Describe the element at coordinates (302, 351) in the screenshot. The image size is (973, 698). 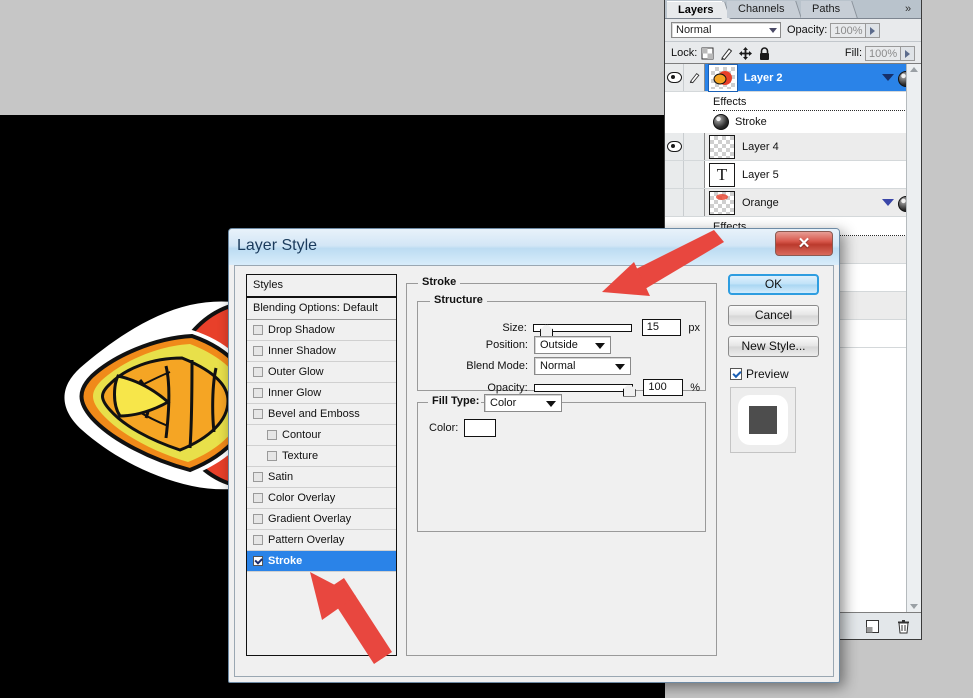
I see `style-label: Inner Shadow` at that location.